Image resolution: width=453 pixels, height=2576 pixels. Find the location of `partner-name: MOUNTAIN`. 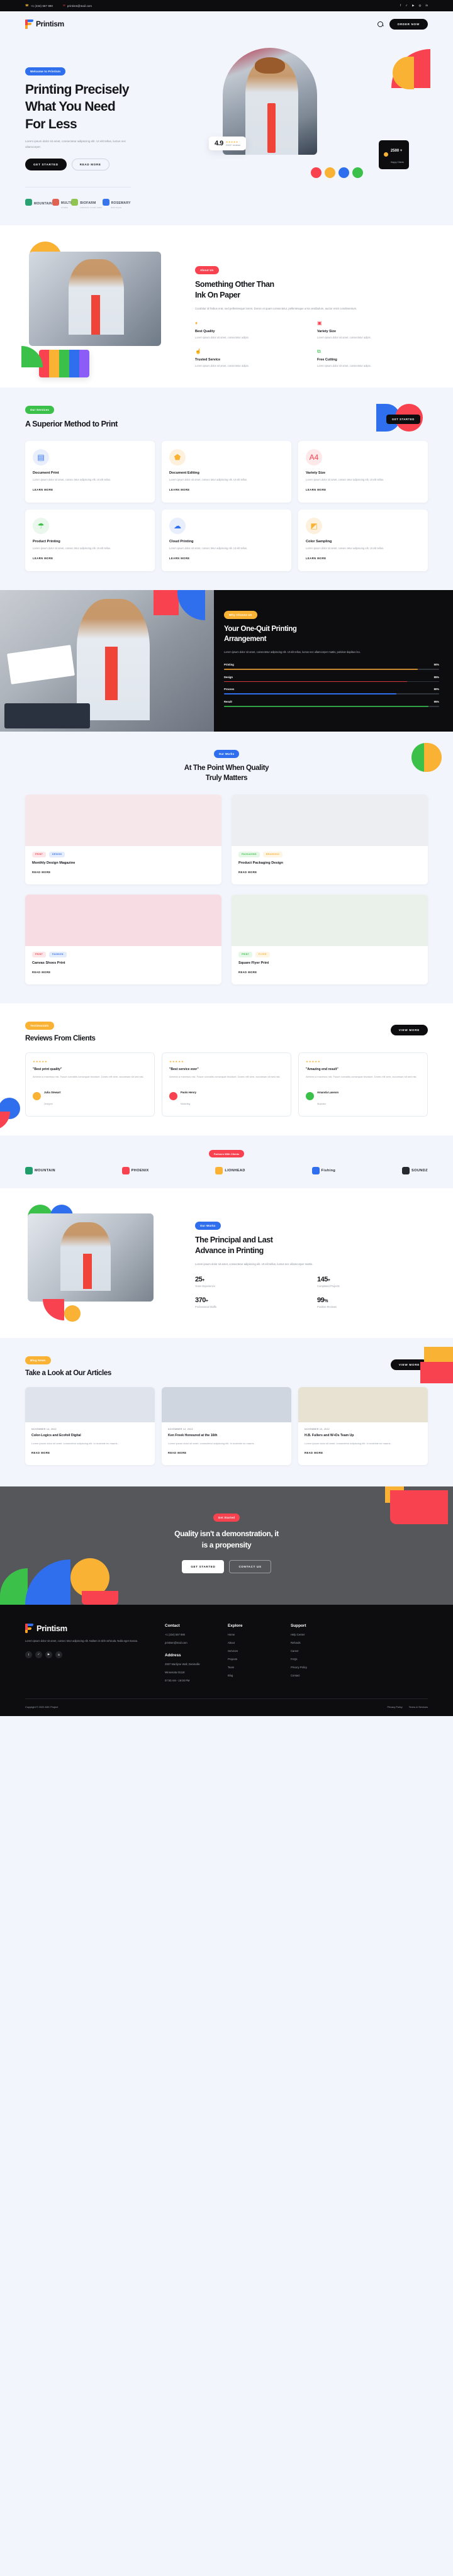

partner-name: MOUNTAIN is located at coordinates (45, 1170).